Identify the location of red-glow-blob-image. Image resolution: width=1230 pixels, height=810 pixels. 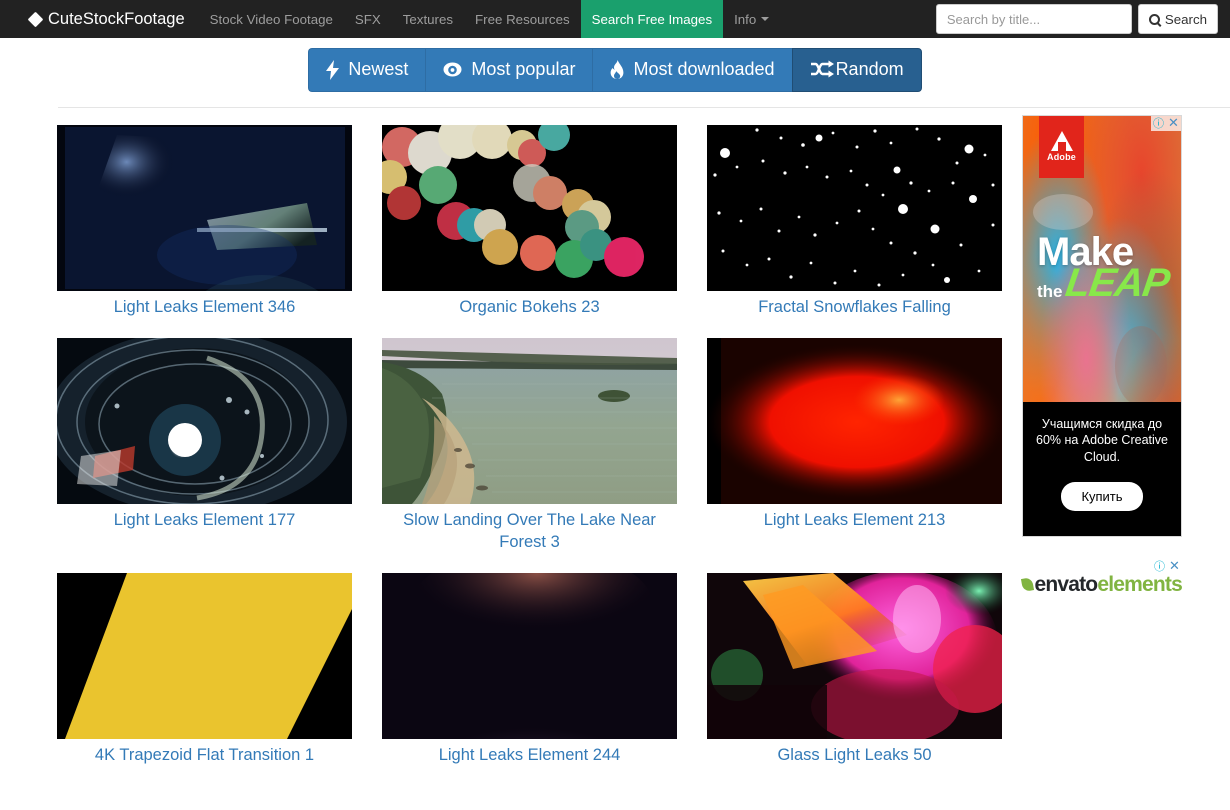
(854, 420).